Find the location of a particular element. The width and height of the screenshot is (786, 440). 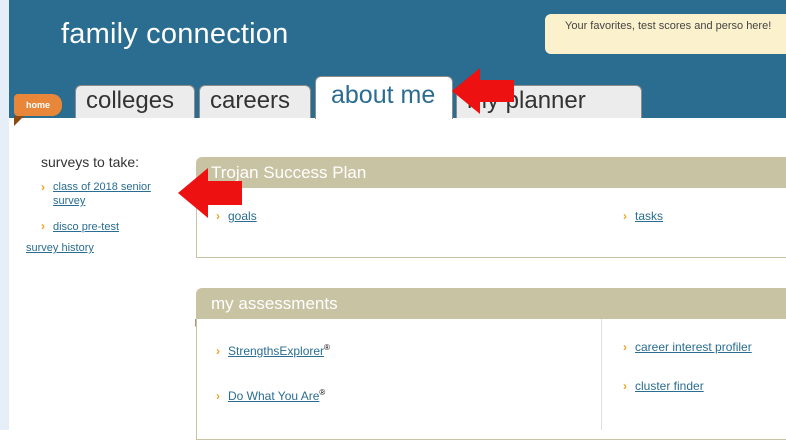

survey-history-link: survey history is located at coordinates (60, 248).